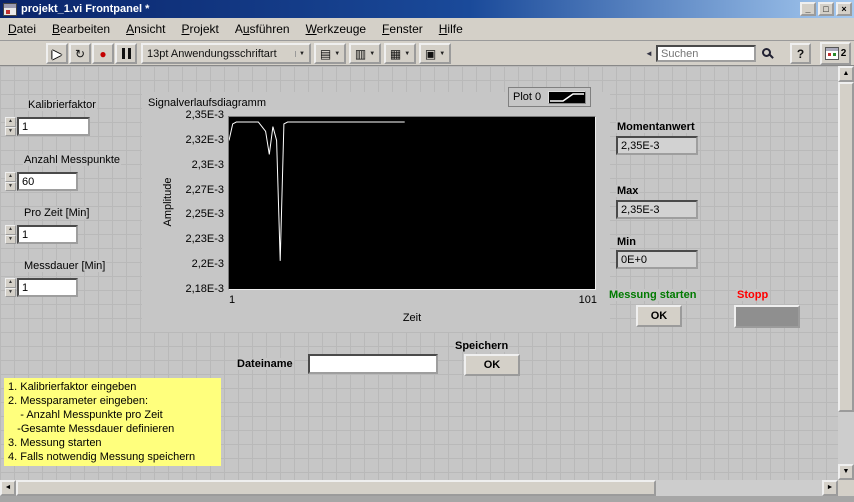 This screenshot has width=854, height=502. Describe the element at coordinates (427, 9) in the screenshot. I see `title-bar: projekt_1.vi Frontpanel * _ □ ×` at that location.